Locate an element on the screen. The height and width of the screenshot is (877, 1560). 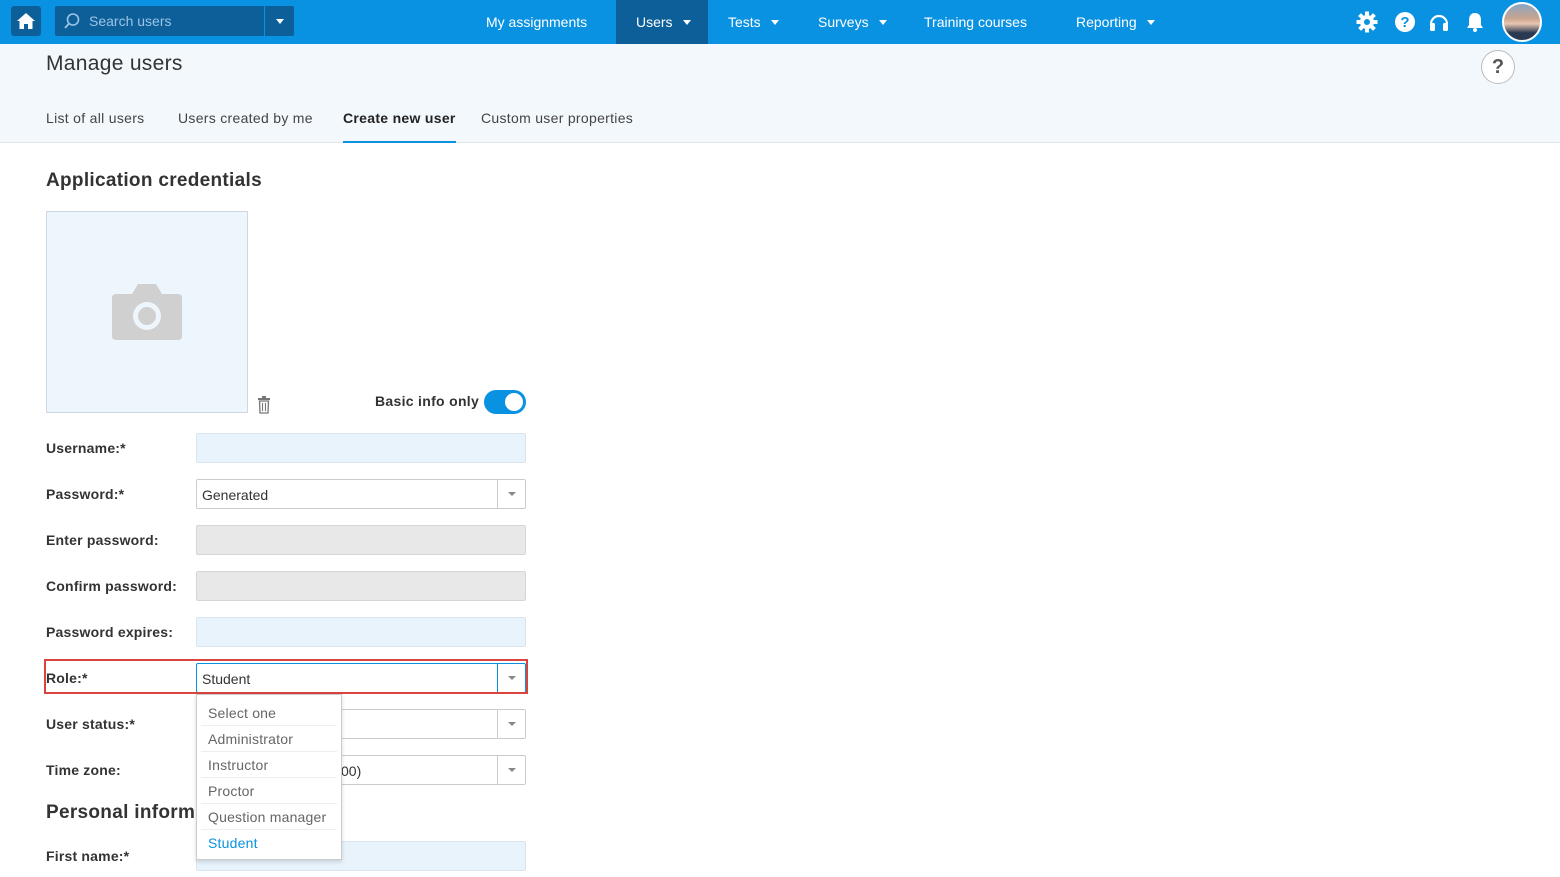
nav-reporting: Reporting is located at coordinates (1115, 22).